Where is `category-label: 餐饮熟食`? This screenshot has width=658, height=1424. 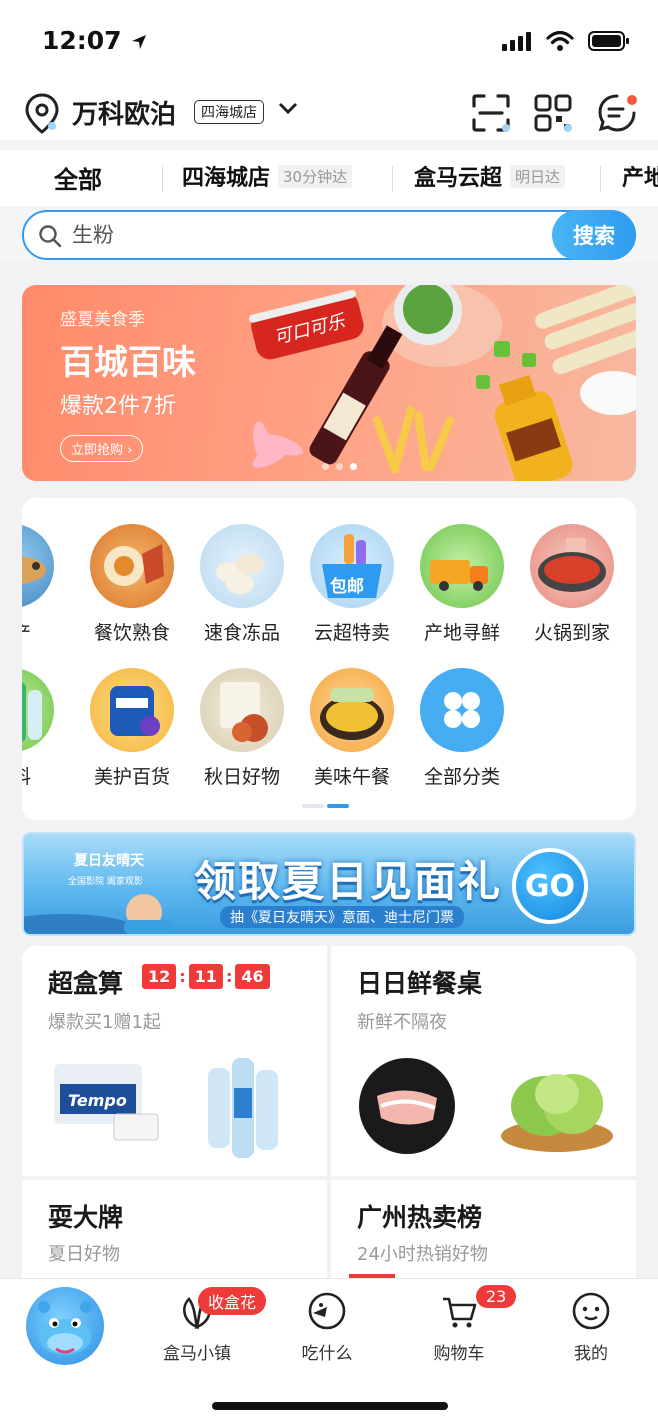
category-label: 餐饮熟食 is located at coordinates (131, 633).